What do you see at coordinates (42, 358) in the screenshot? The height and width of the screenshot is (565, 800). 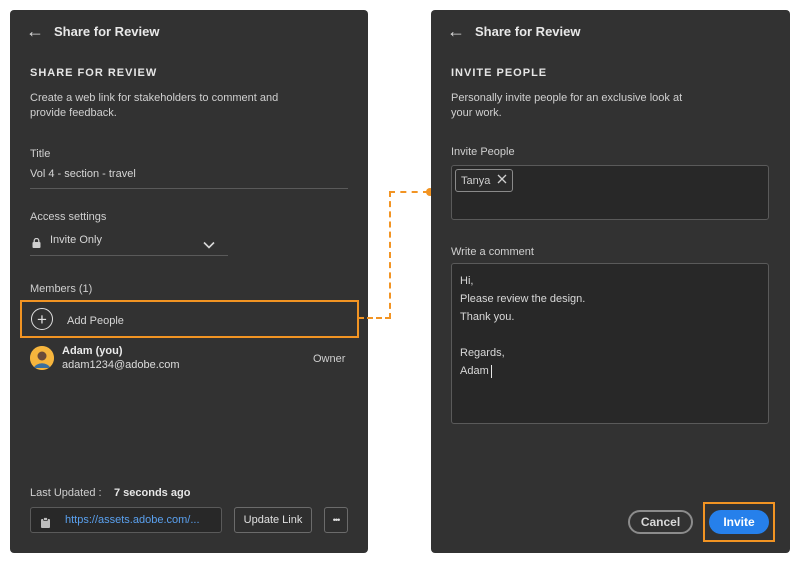 I see `avatar` at bounding box center [42, 358].